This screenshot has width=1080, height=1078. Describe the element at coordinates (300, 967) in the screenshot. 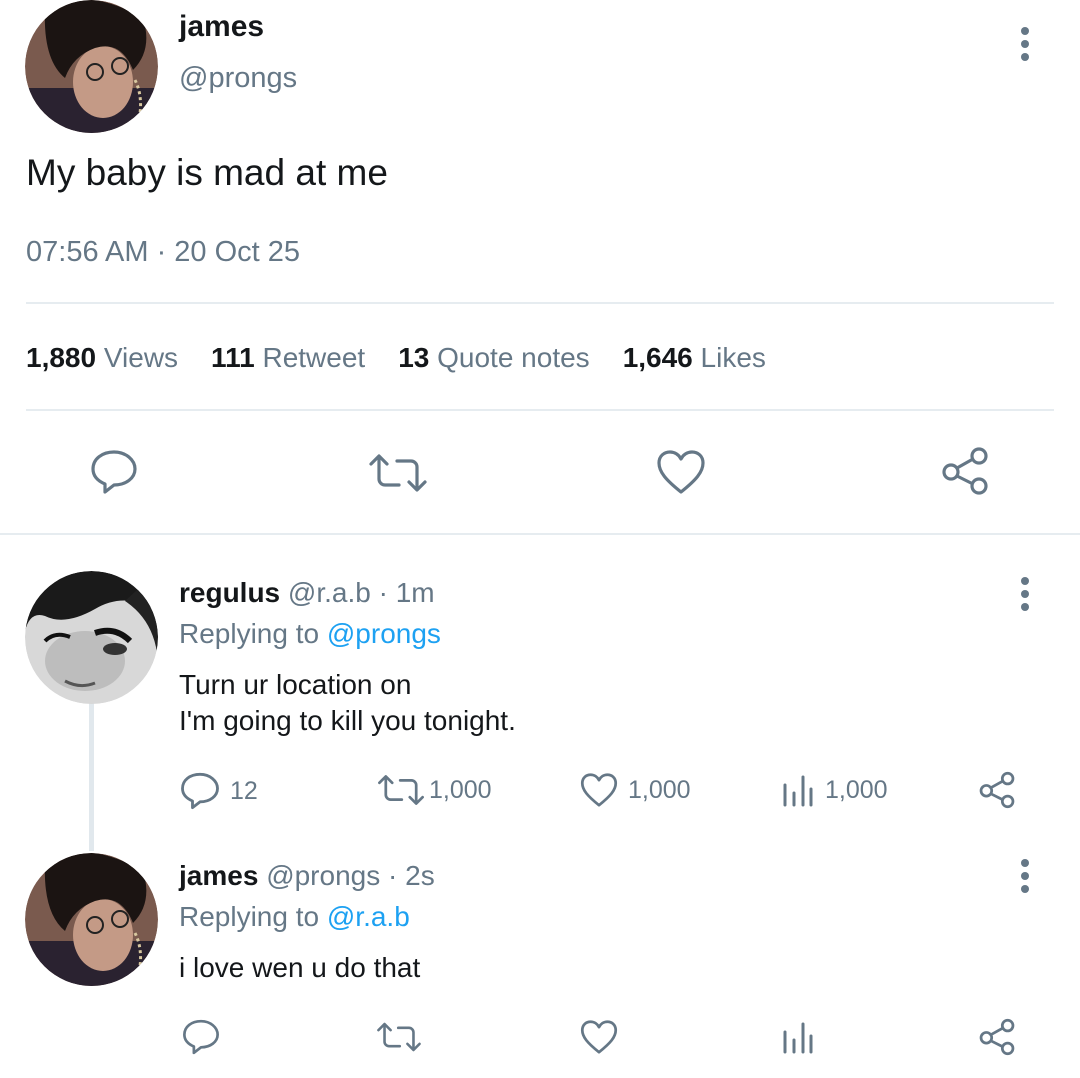

I see `reply-text-line: i love wen u do that` at that location.